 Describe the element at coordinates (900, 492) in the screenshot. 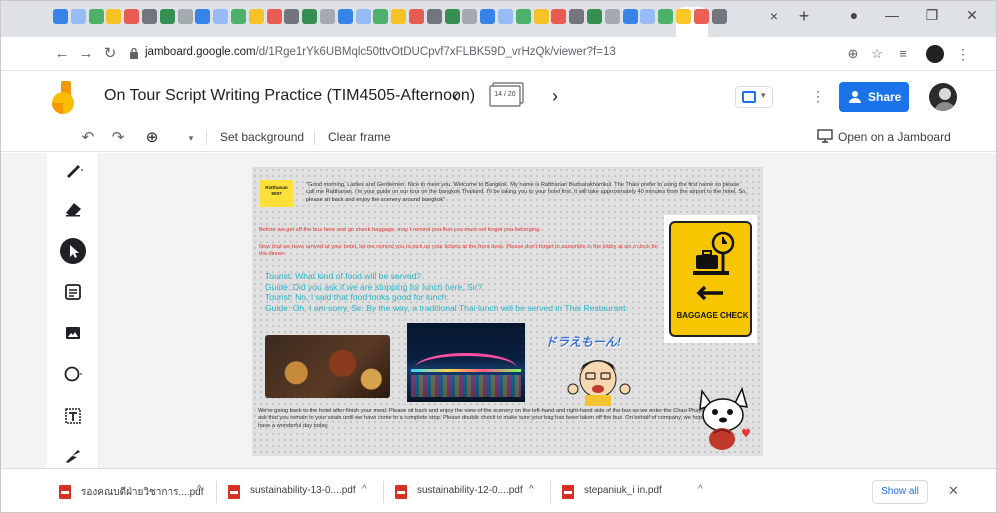

I see `show-all-button: Show all` at that location.